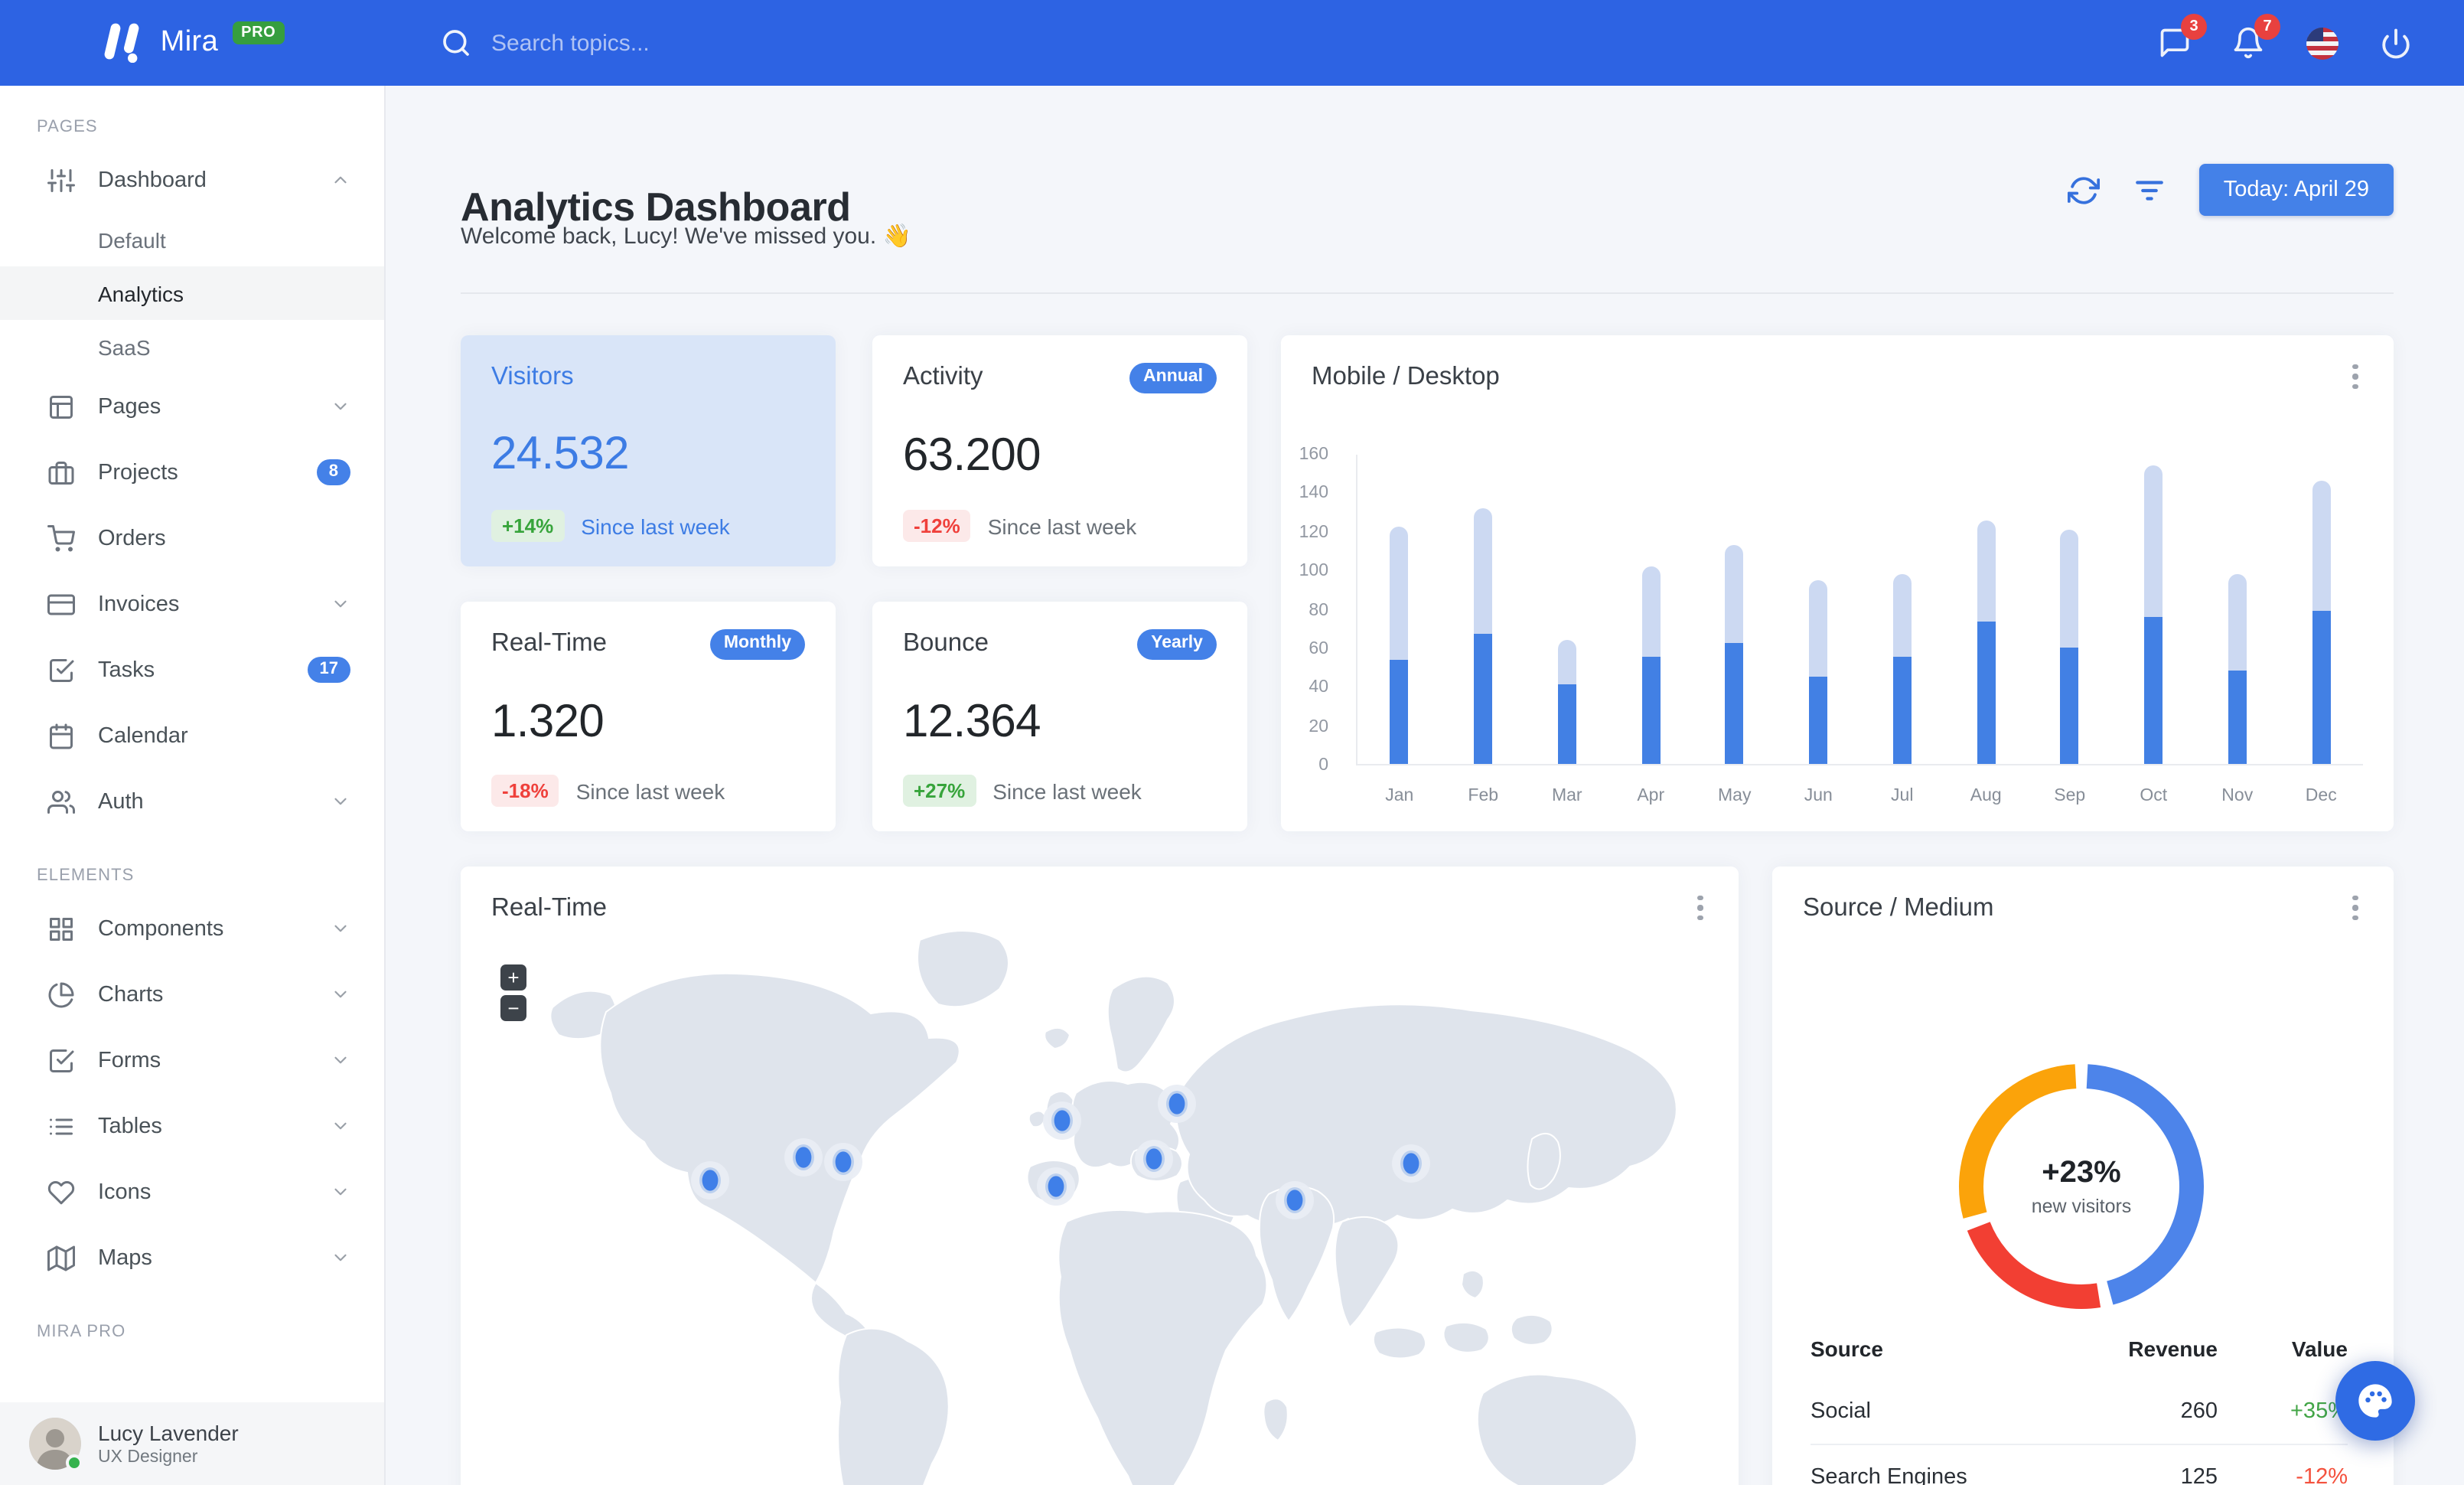 The height and width of the screenshot is (1485, 2464). I want to click on bar-dec: Dec, so click(2322, 630).